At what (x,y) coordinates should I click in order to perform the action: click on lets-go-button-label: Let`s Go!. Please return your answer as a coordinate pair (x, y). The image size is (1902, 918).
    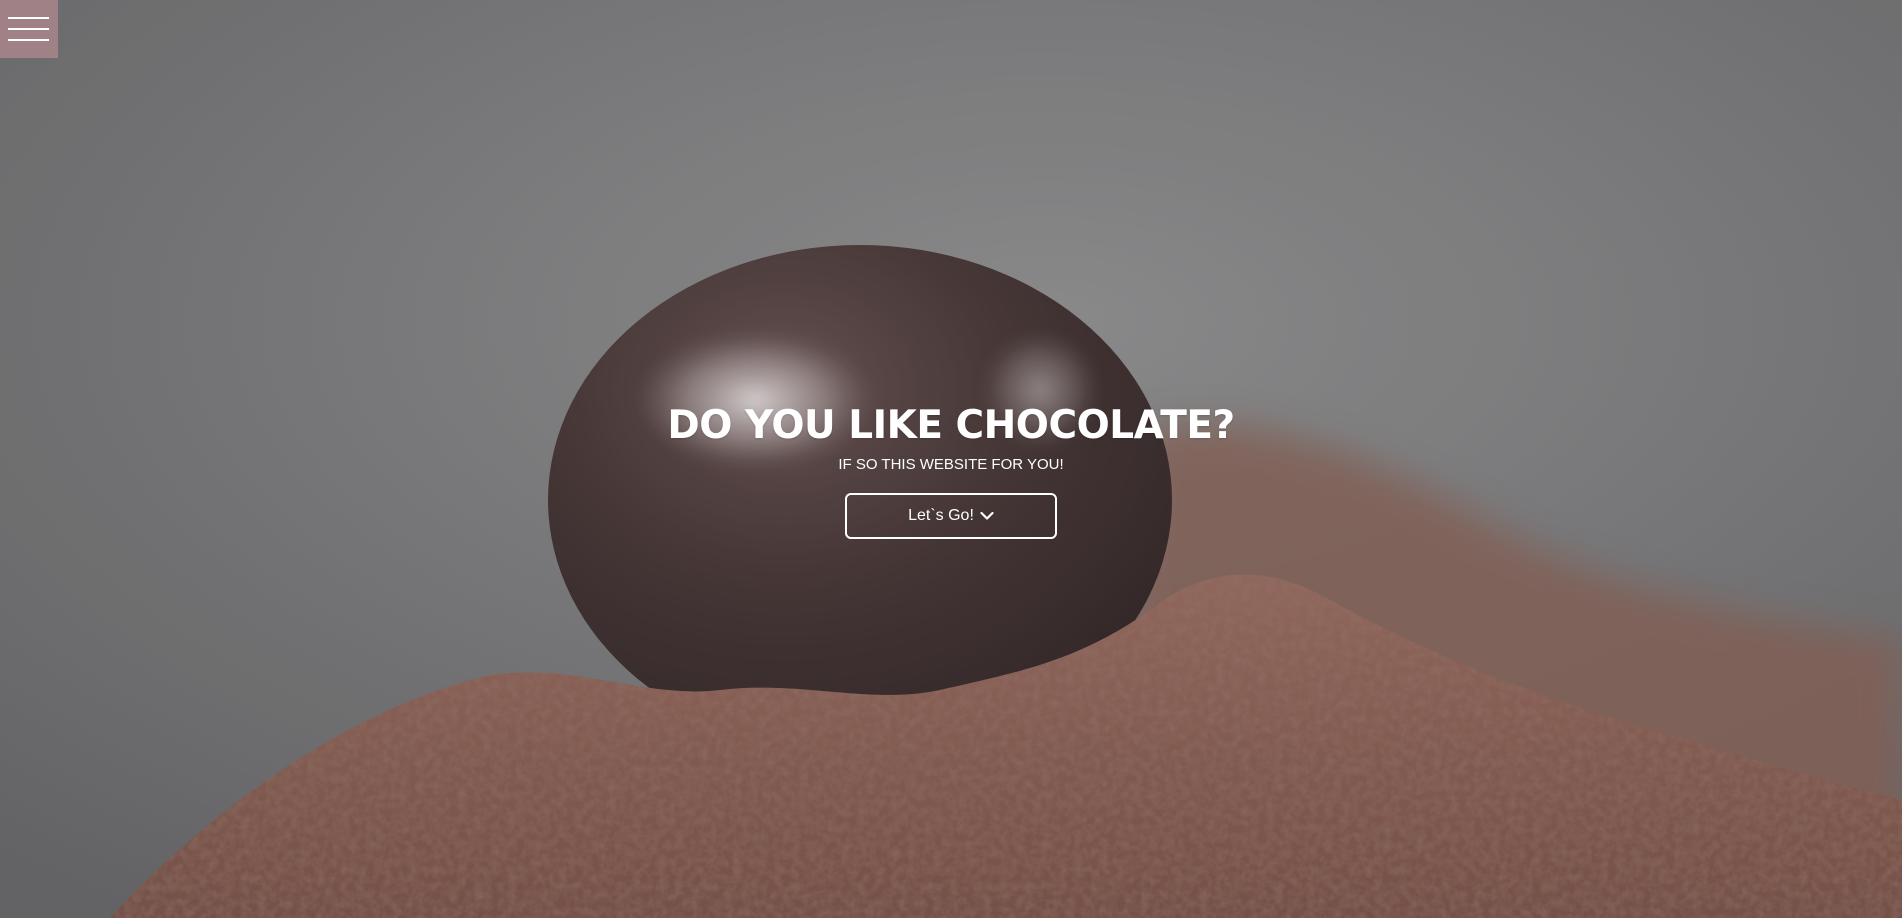
    Looking at the image, I should click on (941, 515).